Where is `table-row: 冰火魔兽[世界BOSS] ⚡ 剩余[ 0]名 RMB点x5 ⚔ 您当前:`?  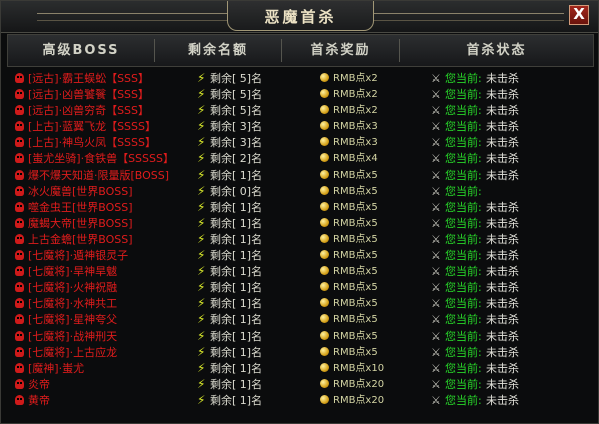 table-row: 冰火魔兽[世界BOSS] ⚡ 剩余[ 0]名 RMB点x5 ⚔ 您当前: is located at coordinates (302, 191).